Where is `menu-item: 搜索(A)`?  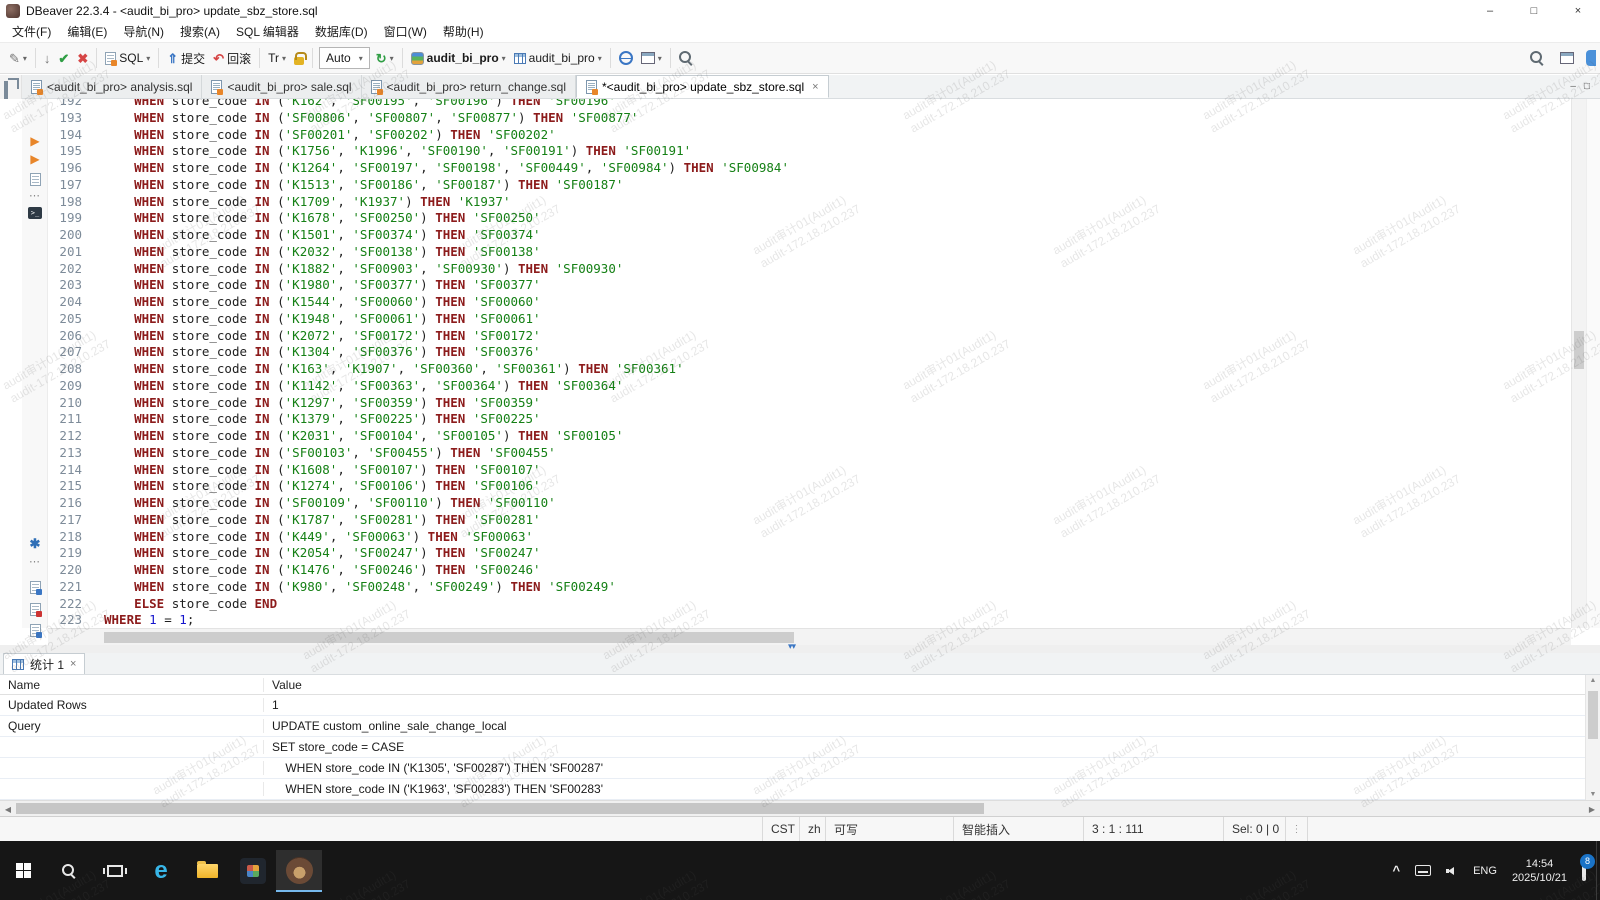
menu-item: 搜索(A) is located at coordinates (200, 32).